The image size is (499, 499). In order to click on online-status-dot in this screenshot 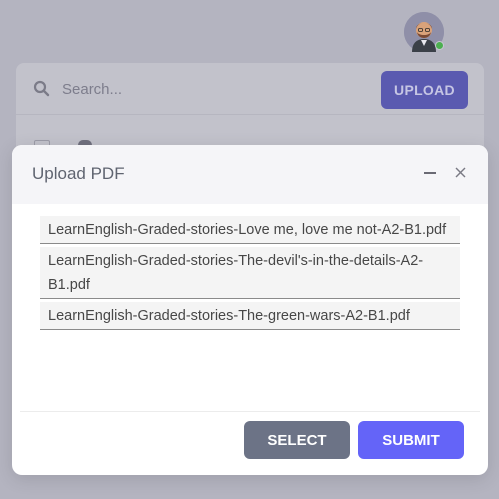, I will do `click(439, 45)`.